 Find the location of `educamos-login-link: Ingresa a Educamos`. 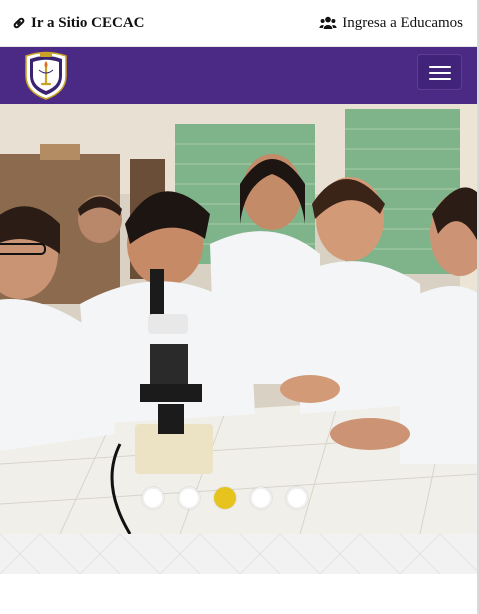

educamos-login-link: Ingresa a Educamos is located at coordinates (391, 23).